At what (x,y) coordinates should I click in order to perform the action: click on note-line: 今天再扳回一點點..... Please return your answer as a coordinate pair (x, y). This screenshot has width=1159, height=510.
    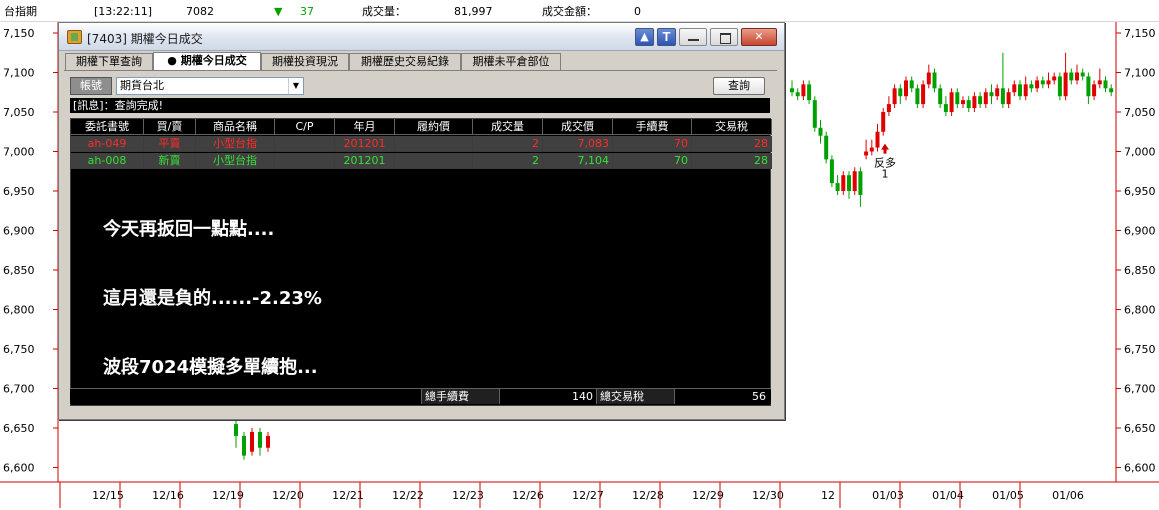
    Looking at the image, I should click on (189, 229).